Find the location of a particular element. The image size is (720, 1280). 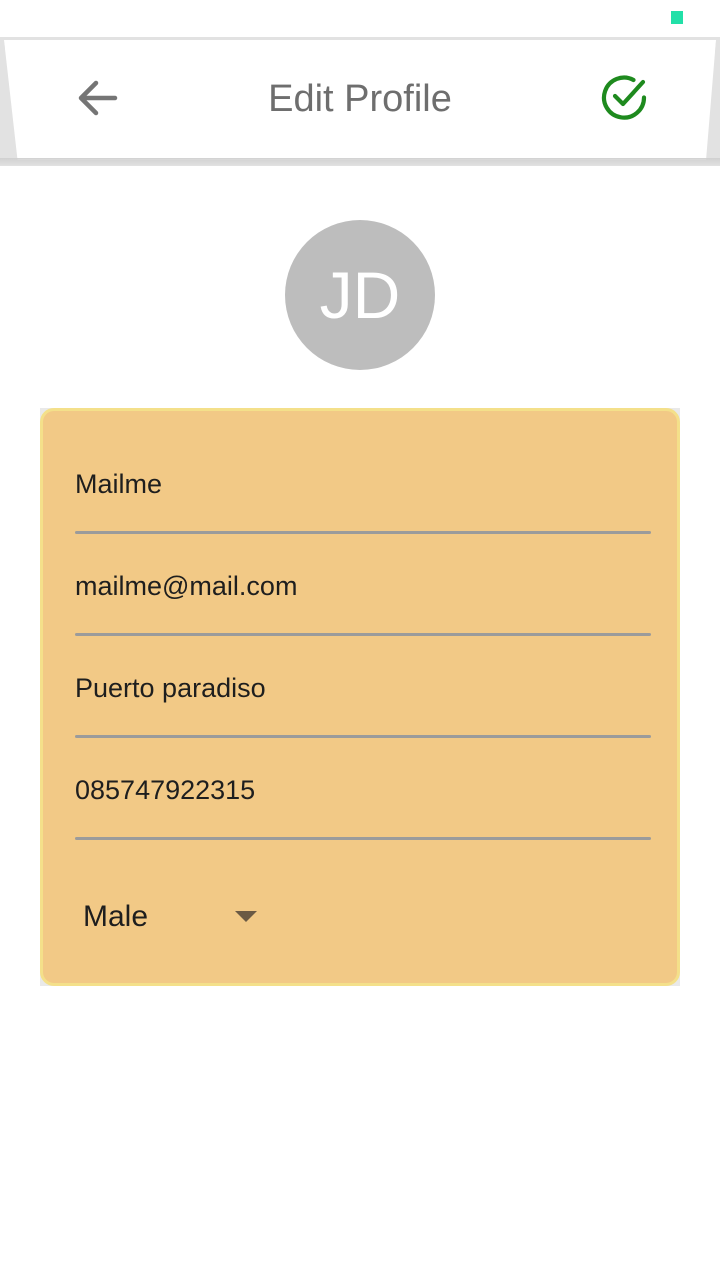

check-circle-icon is located at coordinates (624, 97).